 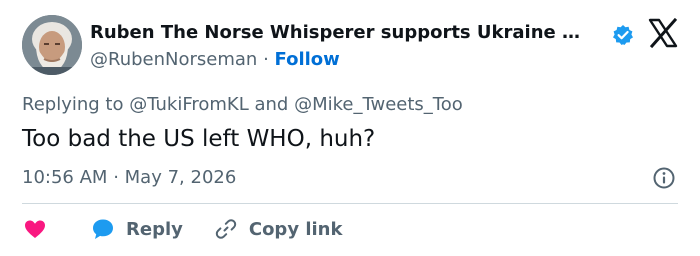 I want to click on avatar, so click(x=52, y=45).